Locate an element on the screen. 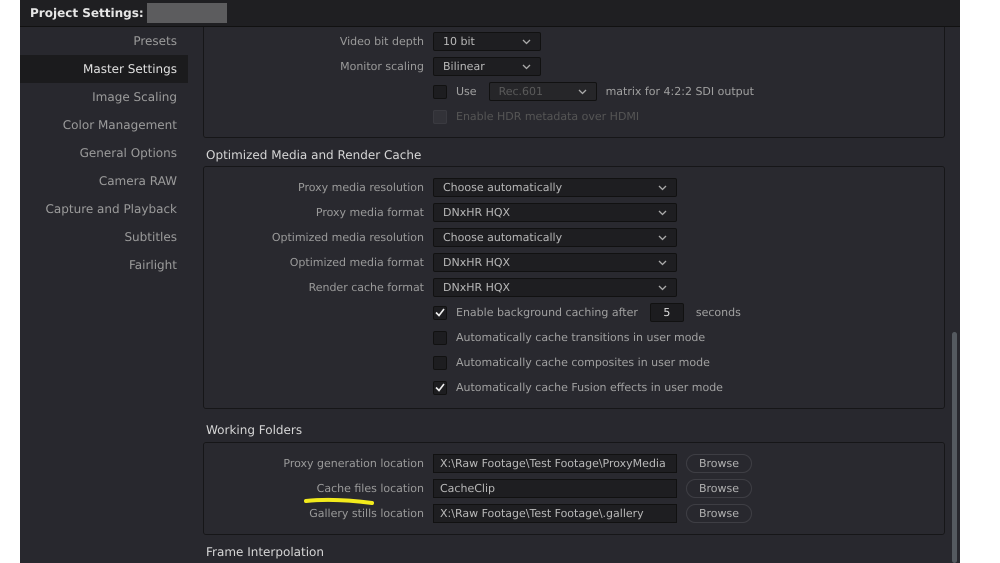  sidebar-item: Image Scaling is located at coordinates (104, 97).